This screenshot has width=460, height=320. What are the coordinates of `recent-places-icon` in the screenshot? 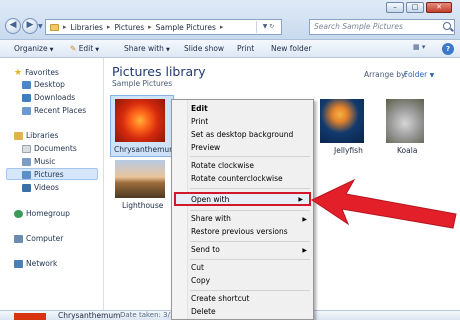 It's located at (26, 110).